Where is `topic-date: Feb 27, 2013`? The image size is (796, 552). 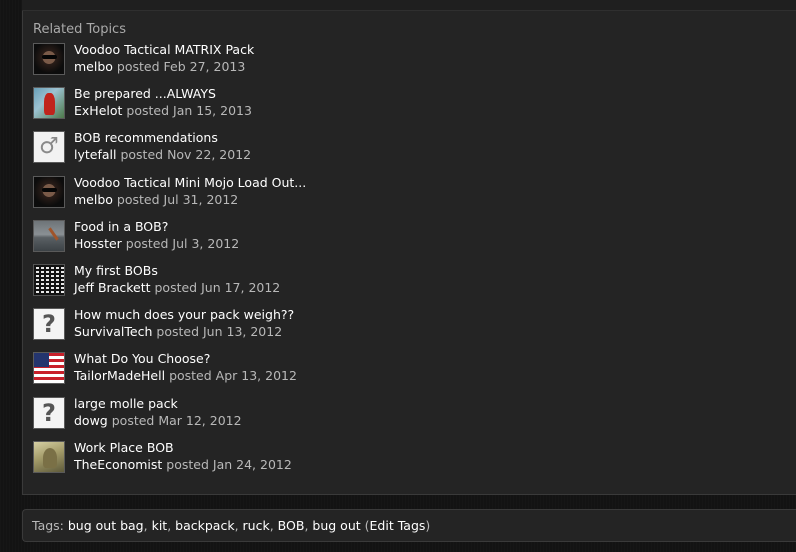
topic-date: Feb 27, 2013 is located at coordinates (204, 66).